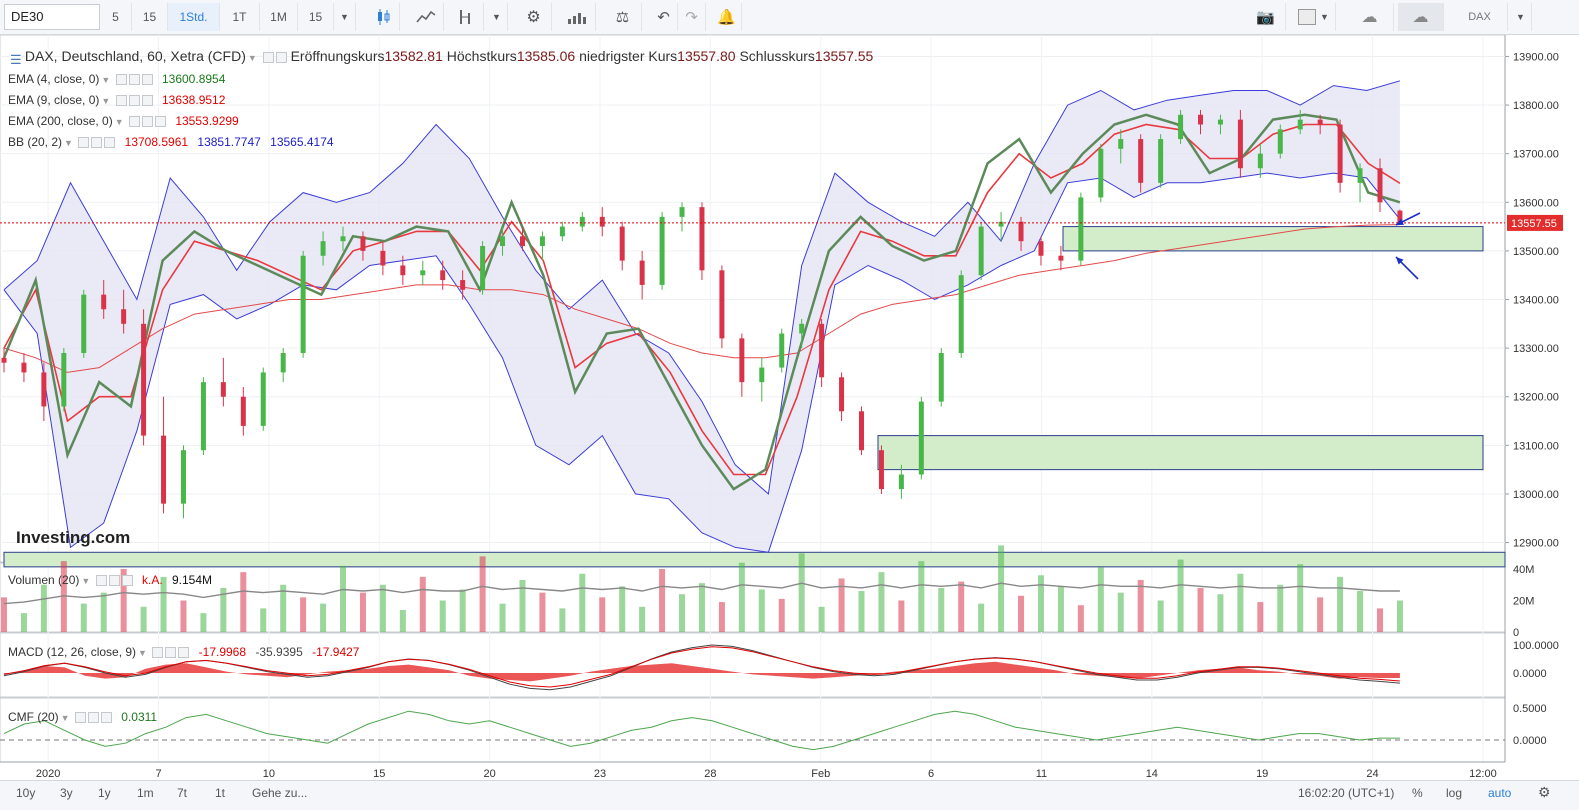  What do you see at coordinates (145, 793) in the screenshot?
I see `range-1m: 1m` at bounding box center [145, 793].